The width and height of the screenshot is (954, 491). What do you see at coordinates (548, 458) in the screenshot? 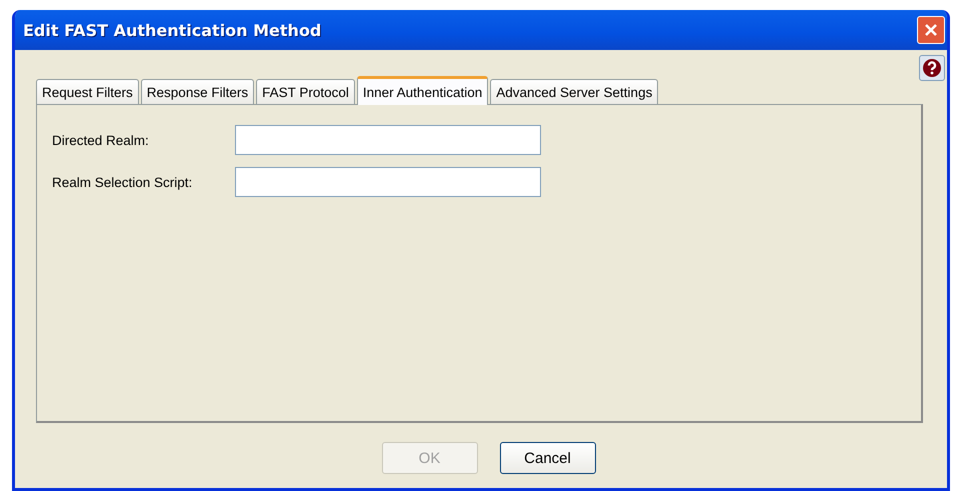
I see `dialog-button: Cancel` at bounding box center [548, 458].